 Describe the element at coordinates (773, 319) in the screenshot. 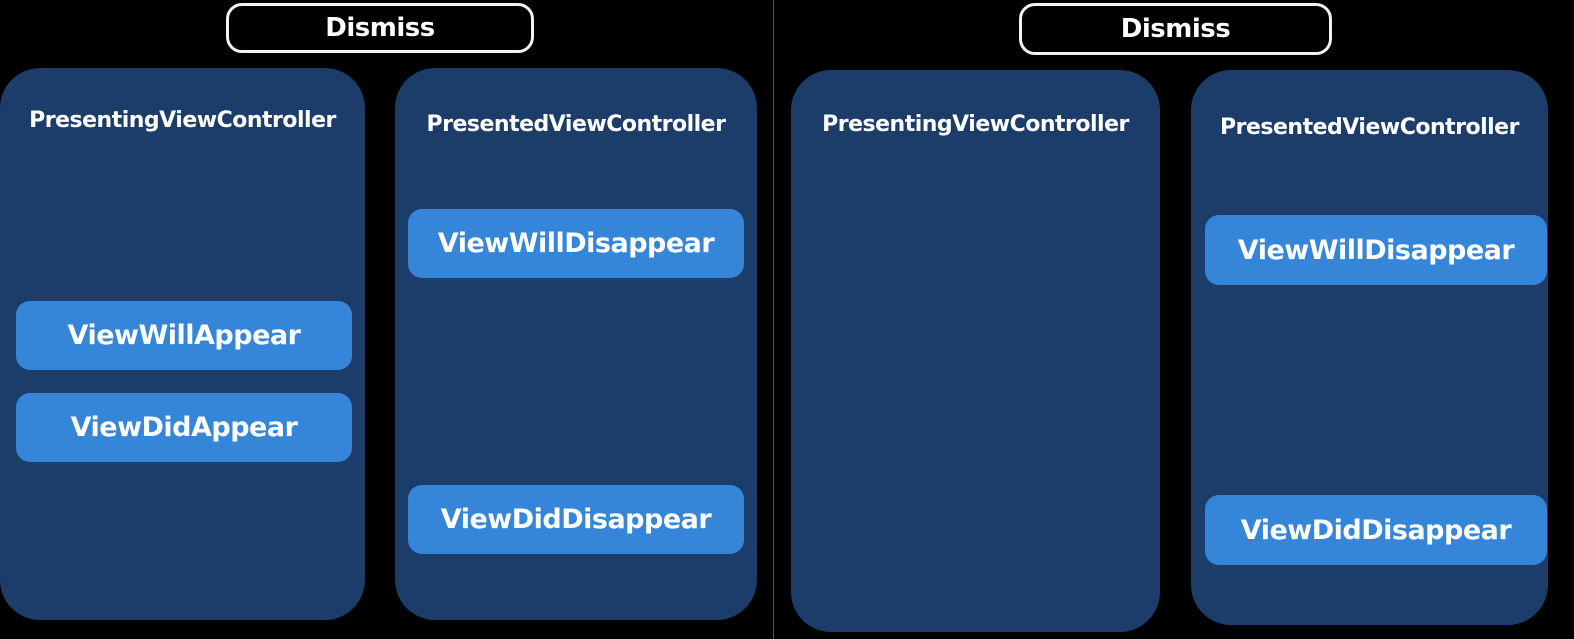

I see `divider` at that location.